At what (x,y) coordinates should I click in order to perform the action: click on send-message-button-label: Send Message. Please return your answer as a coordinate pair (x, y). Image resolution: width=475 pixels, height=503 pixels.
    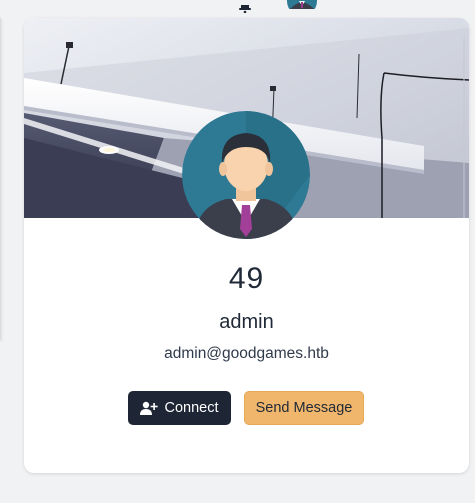
    Looking at the image, I should click on (304, 408).